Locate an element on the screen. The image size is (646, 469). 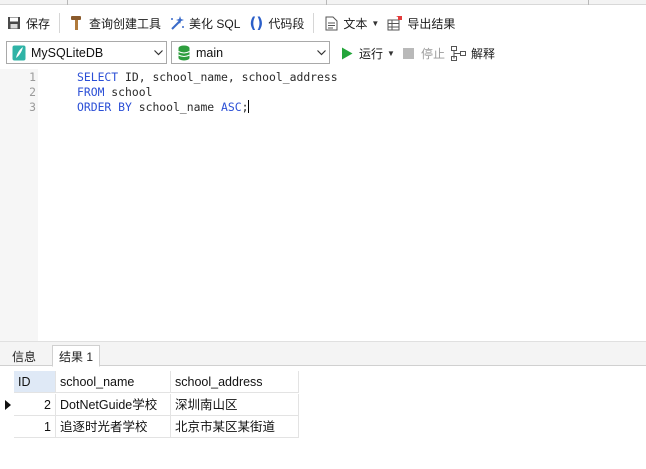
column-header-school-address: school_address is located at coordinates (235, 382).